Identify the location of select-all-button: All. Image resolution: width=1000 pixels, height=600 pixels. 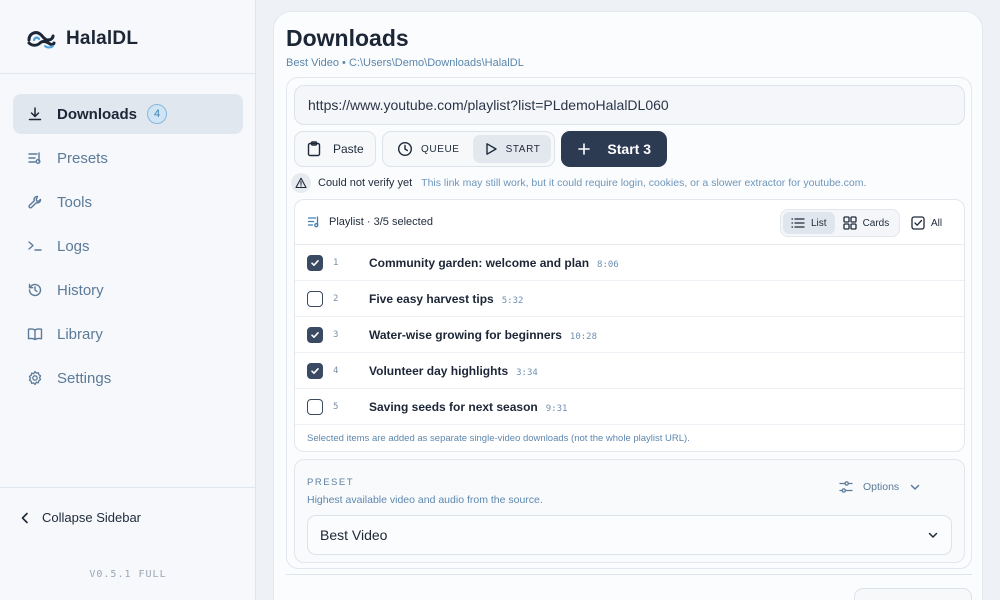
(926, 223).